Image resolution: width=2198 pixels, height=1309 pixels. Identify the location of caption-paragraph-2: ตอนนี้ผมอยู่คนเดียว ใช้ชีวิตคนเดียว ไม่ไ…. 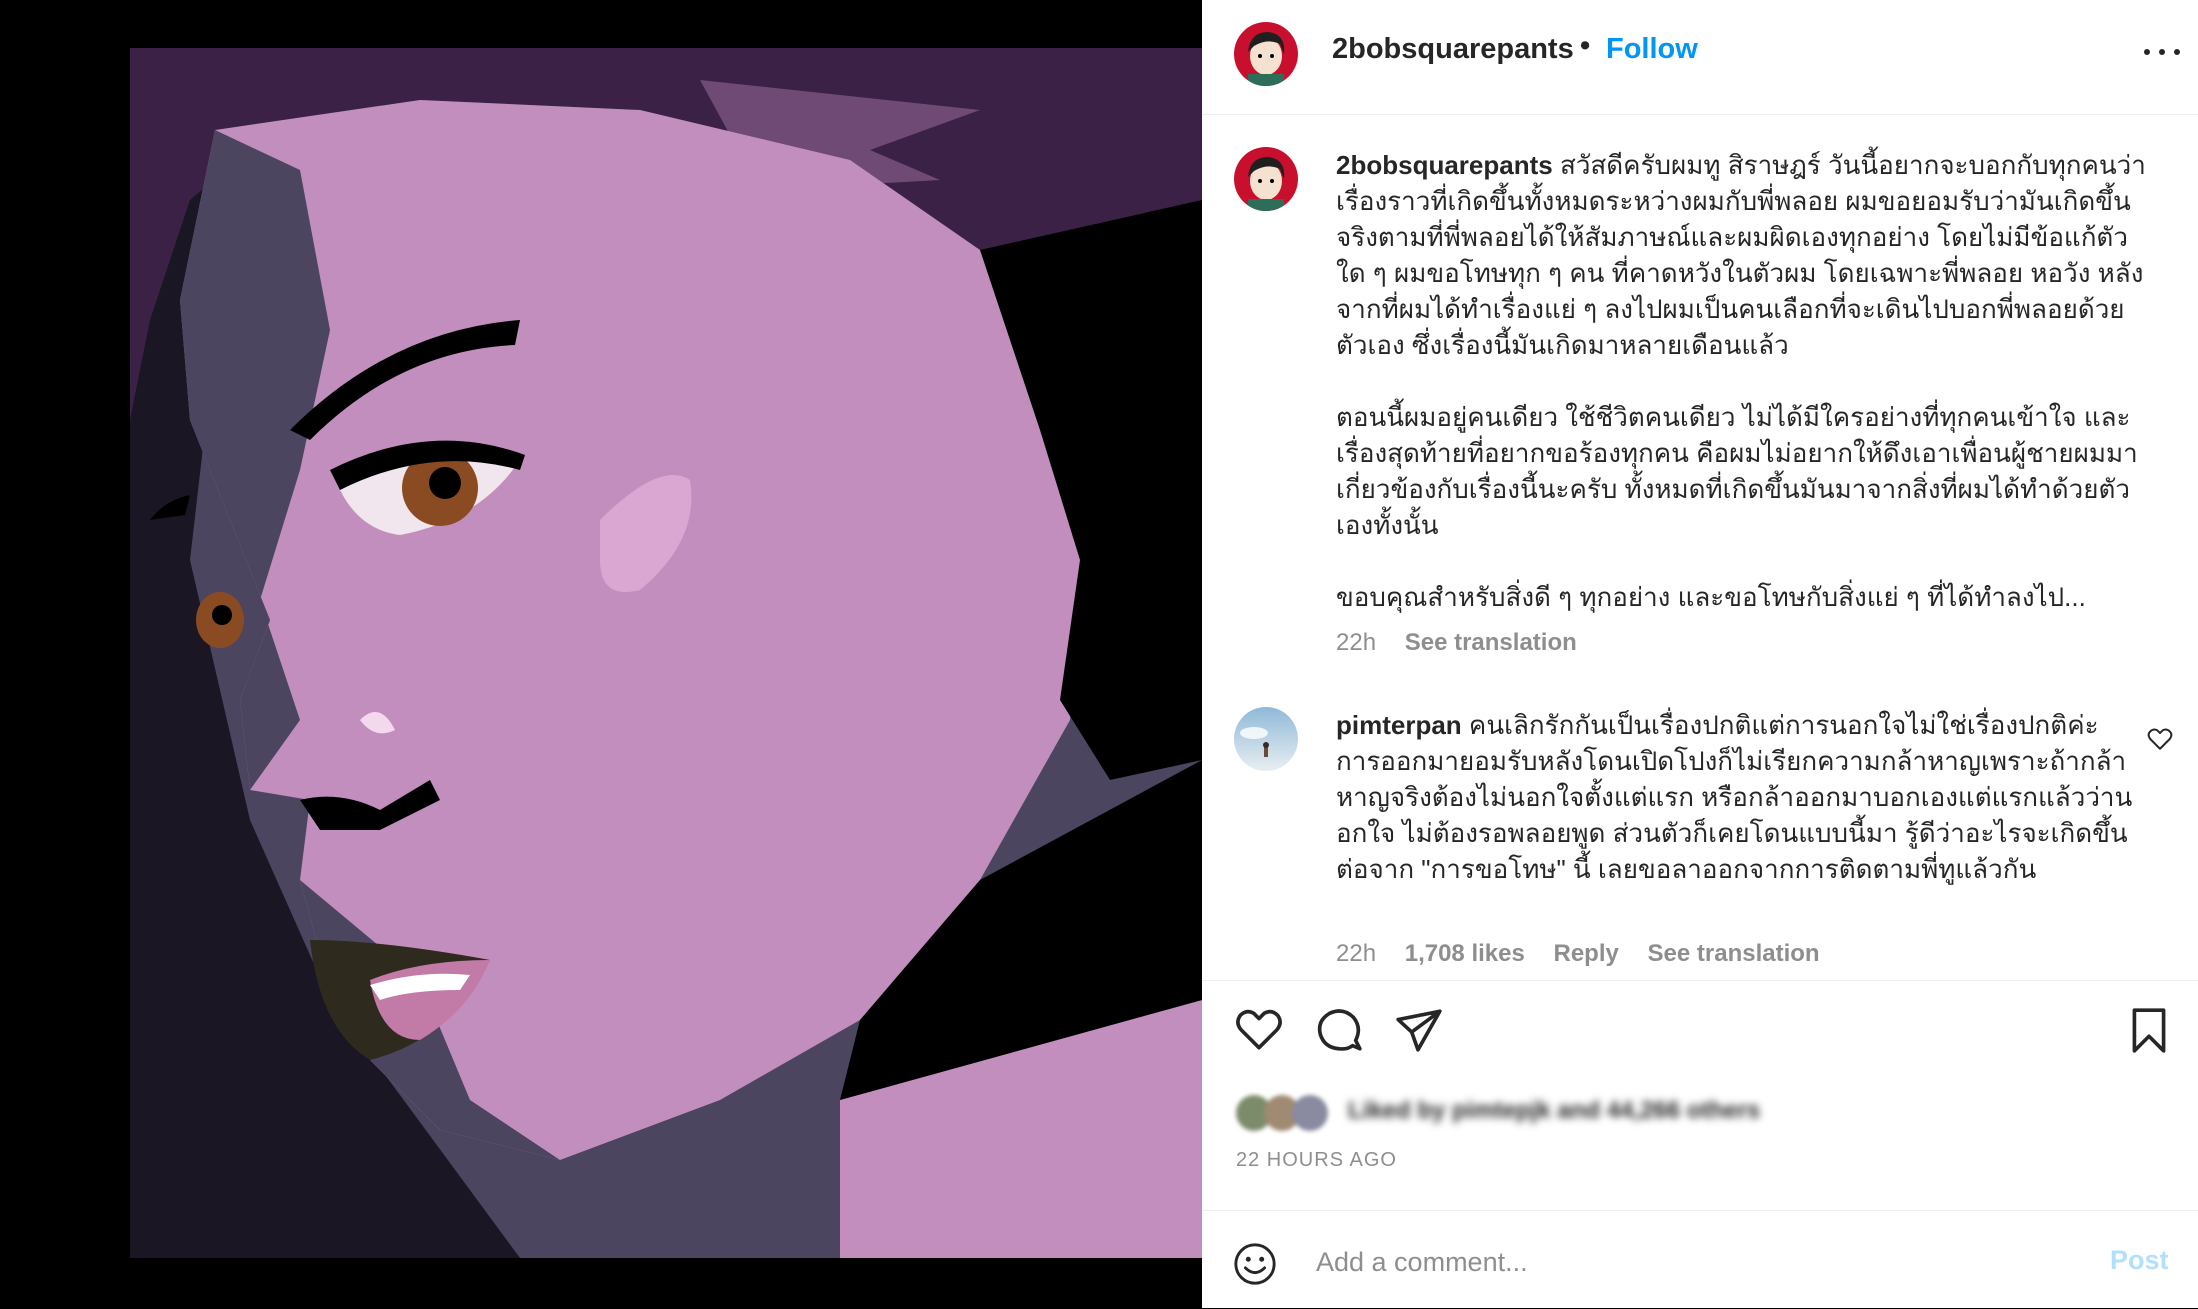
(1737, 471).